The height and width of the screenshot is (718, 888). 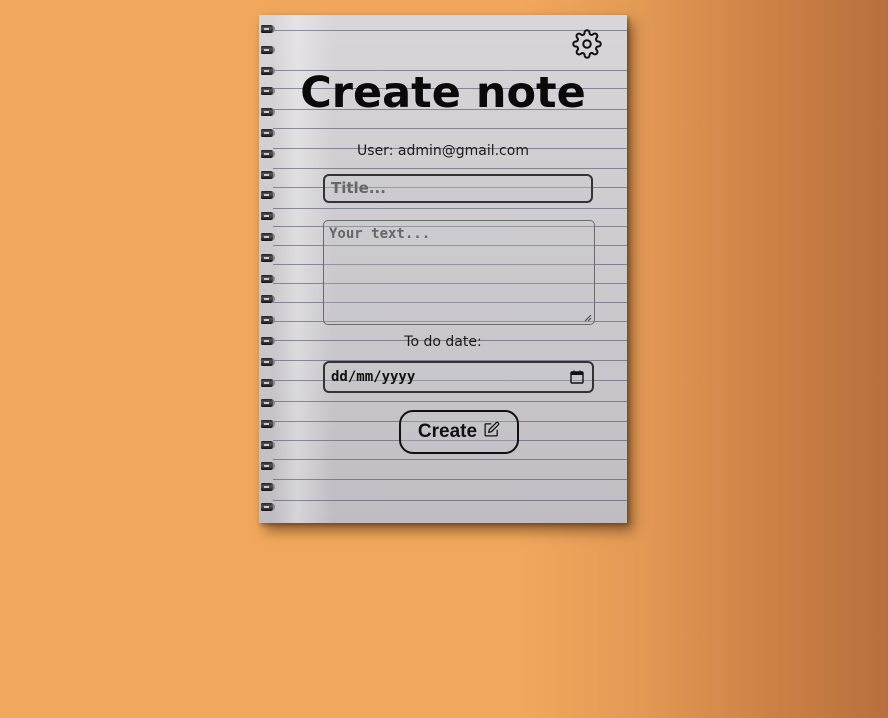 I want to click on gear-icon, so click(x=587, y=44).